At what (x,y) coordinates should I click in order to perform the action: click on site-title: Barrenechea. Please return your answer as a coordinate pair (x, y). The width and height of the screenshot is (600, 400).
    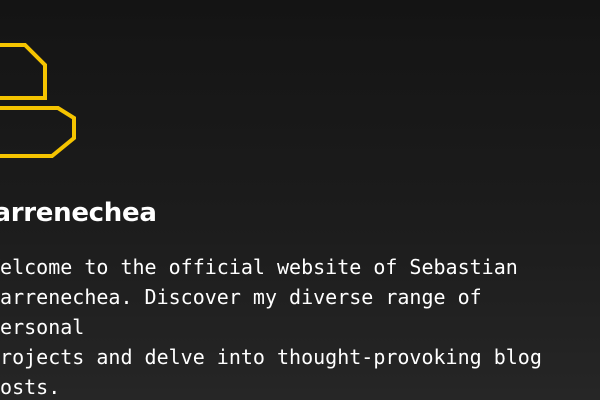
    Looking at the image, I should click on (78, 213).